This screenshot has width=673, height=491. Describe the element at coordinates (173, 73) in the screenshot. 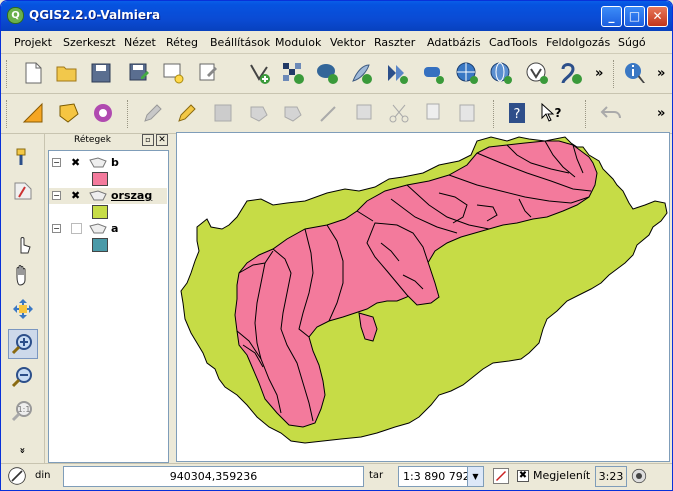

I see `new-print-composer-icon` at that location.